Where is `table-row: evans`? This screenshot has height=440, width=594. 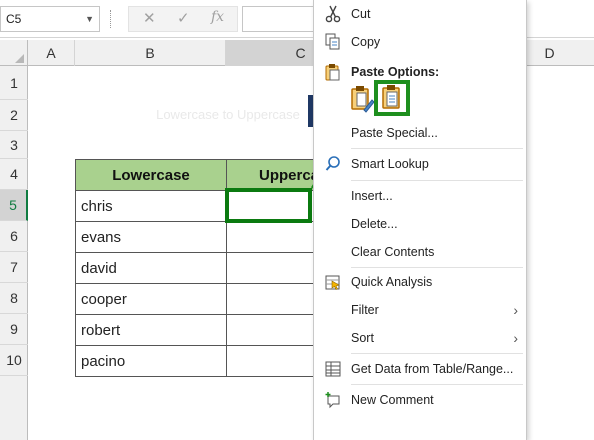 table-row: evans is located at coordinates (206, 237).